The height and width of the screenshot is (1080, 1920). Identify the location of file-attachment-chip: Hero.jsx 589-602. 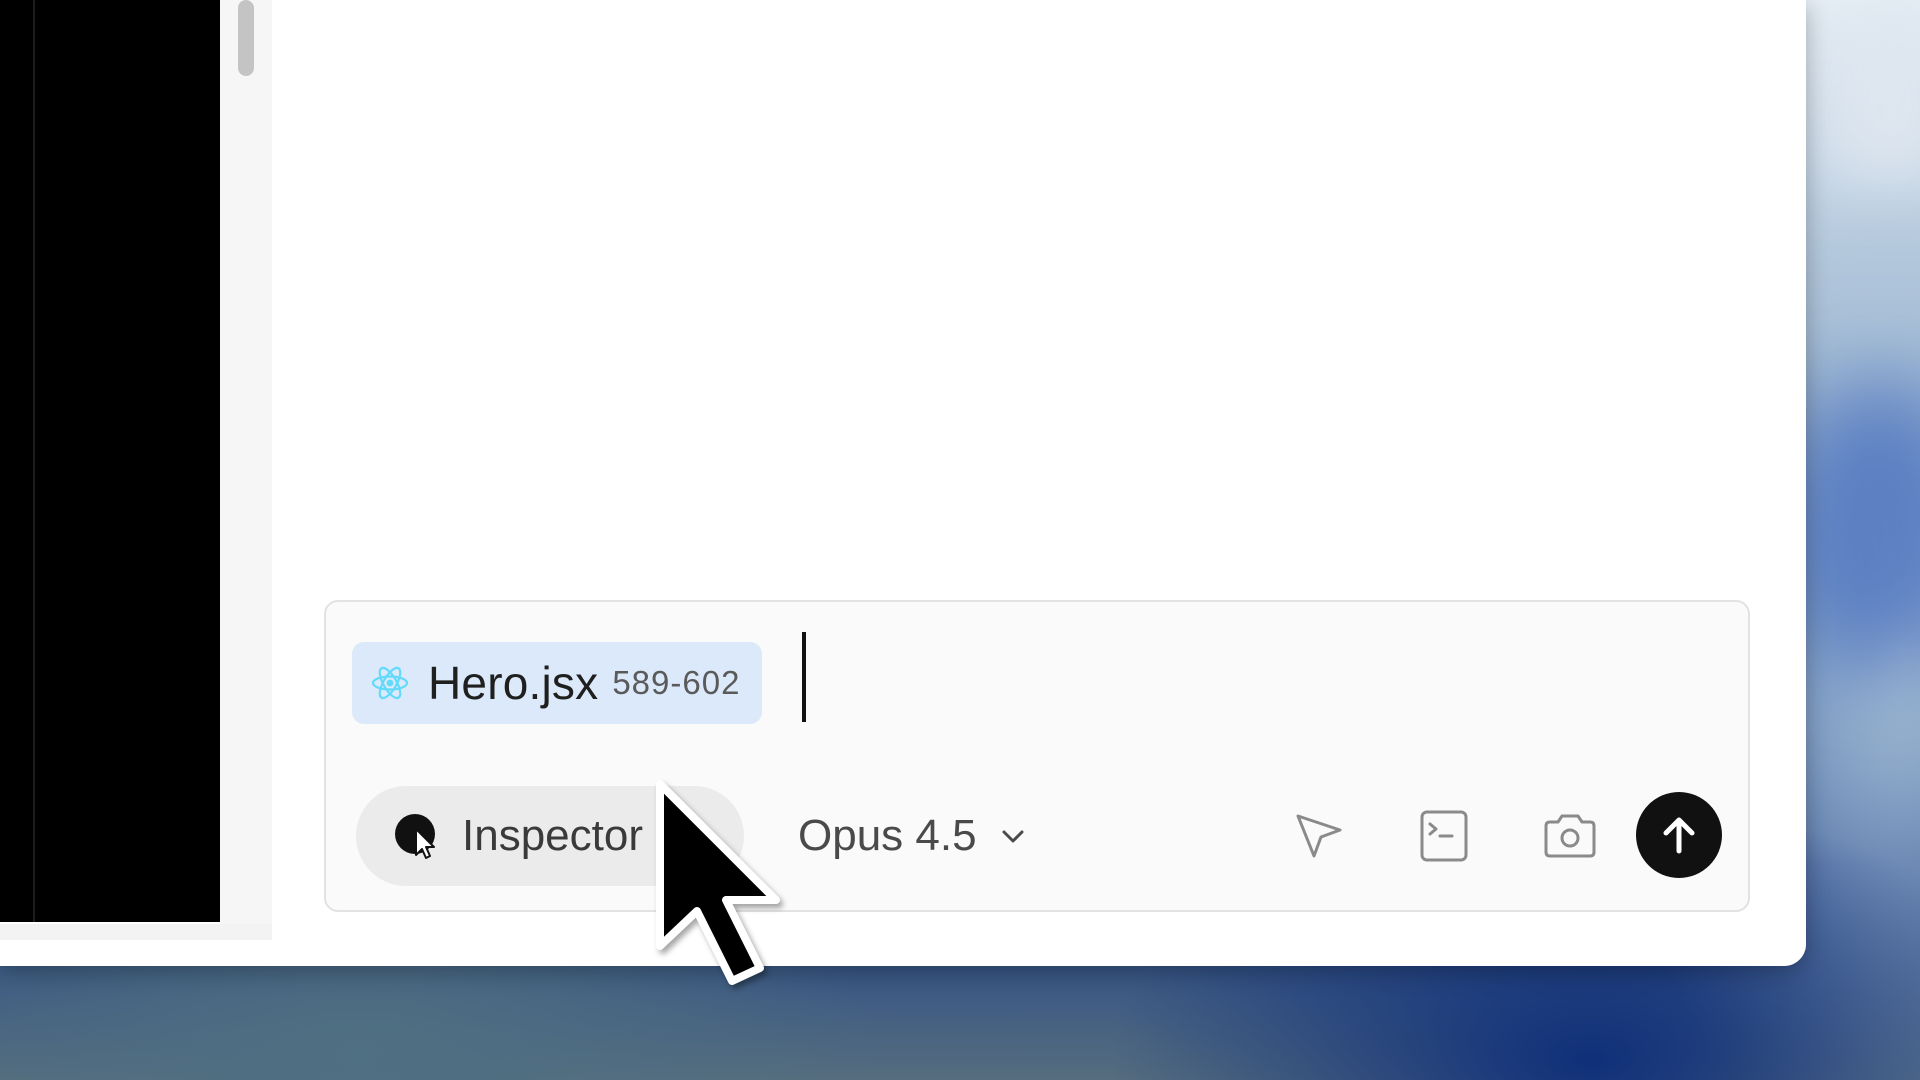
(557, 683).